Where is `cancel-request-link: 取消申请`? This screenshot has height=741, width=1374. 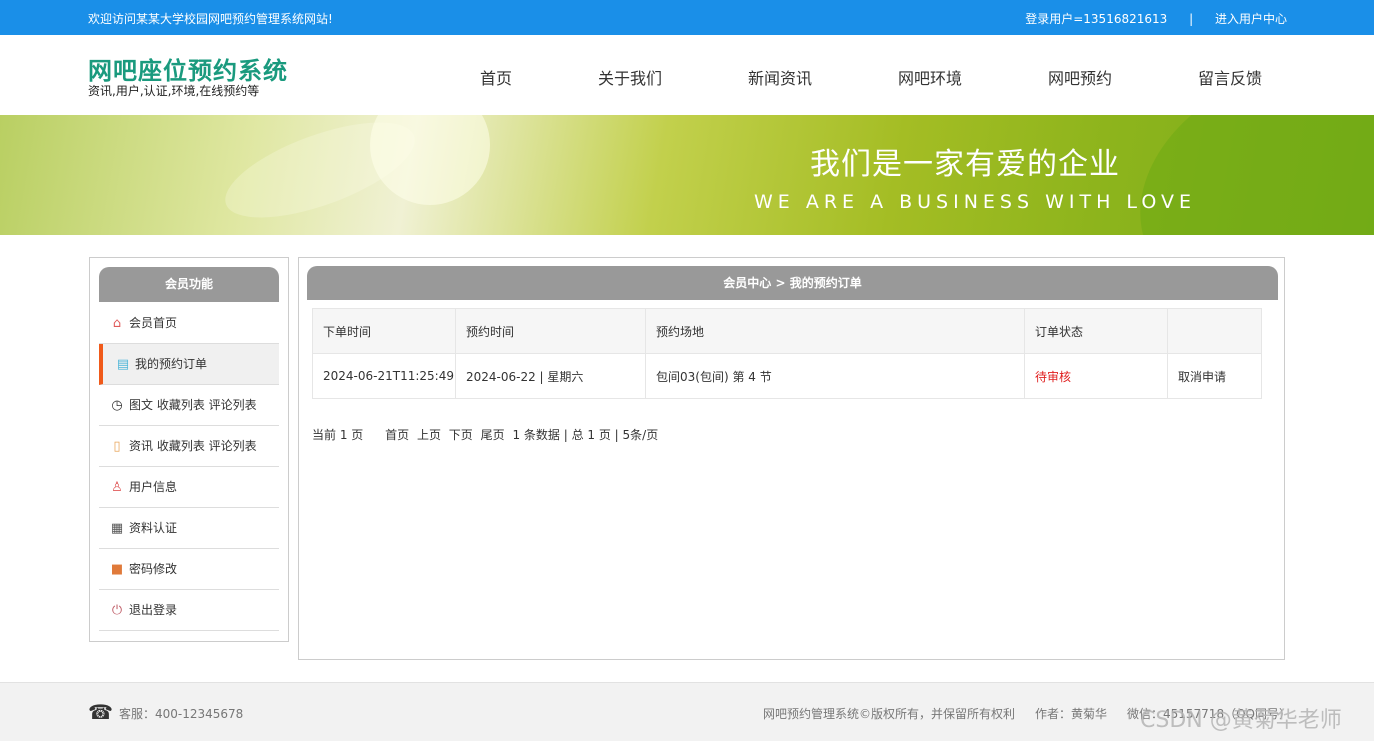 cancel-request-link: 取消申请 is located at coordinates (1214, 376).